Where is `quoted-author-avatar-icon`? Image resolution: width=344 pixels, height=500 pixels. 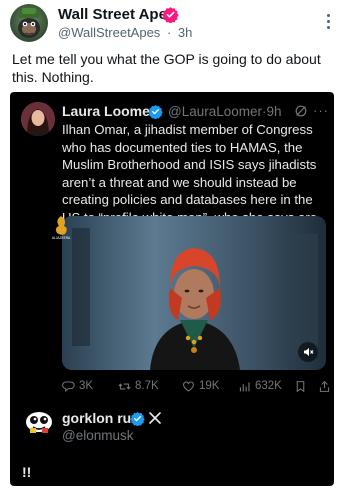 quoted-author-avatar-icon is located at coordinates (39, 422).